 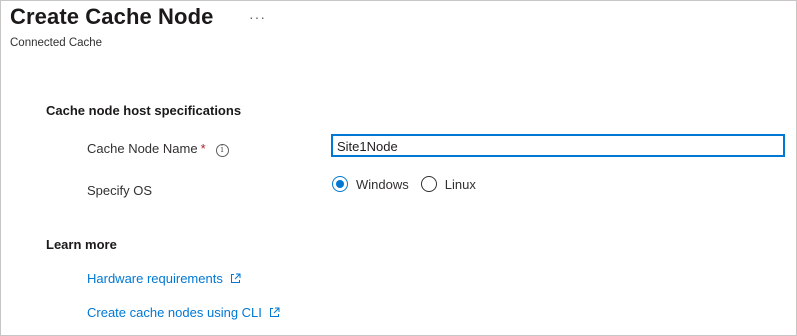 What do you see at coordinates (203, 148) in the screenshot?
I see `required-asterisk: *` at bounding box center [203, 148].